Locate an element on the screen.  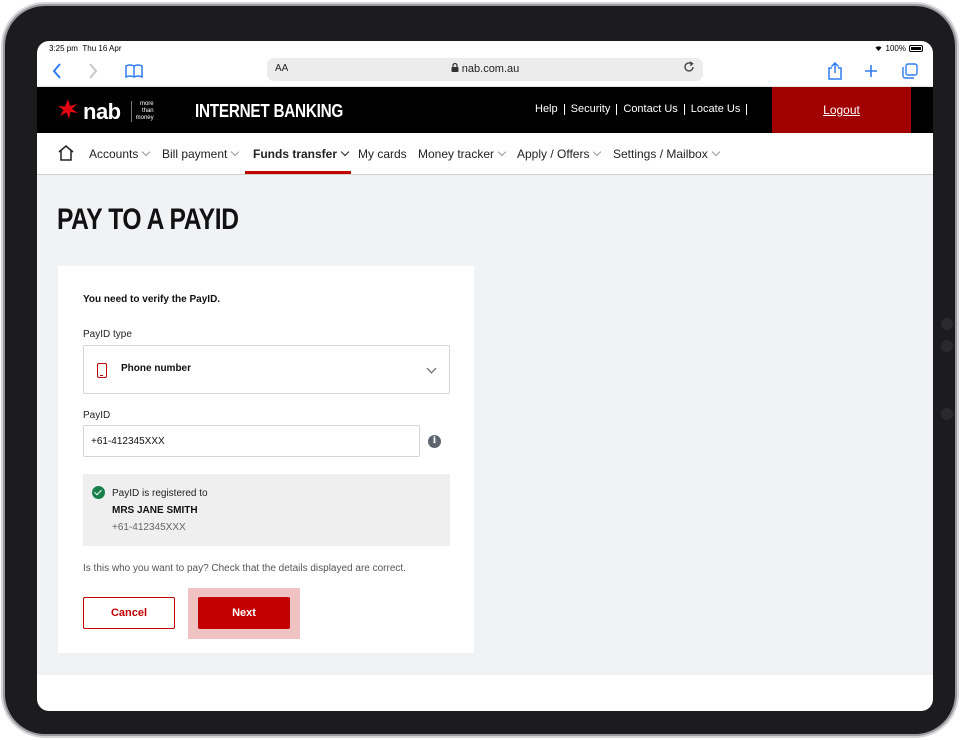
back-icon is located at coordinates (57, 71).